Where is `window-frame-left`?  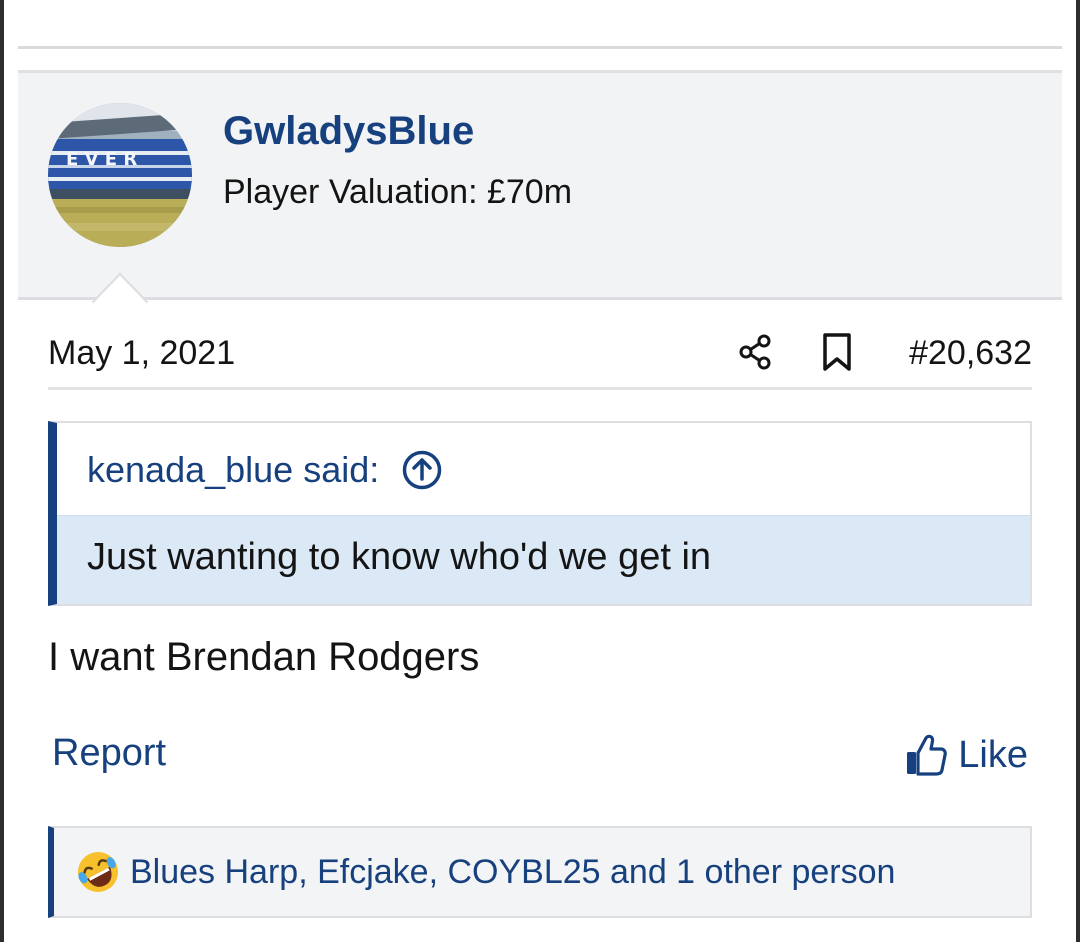 window-frame-left is located at coordinates (2, 471).